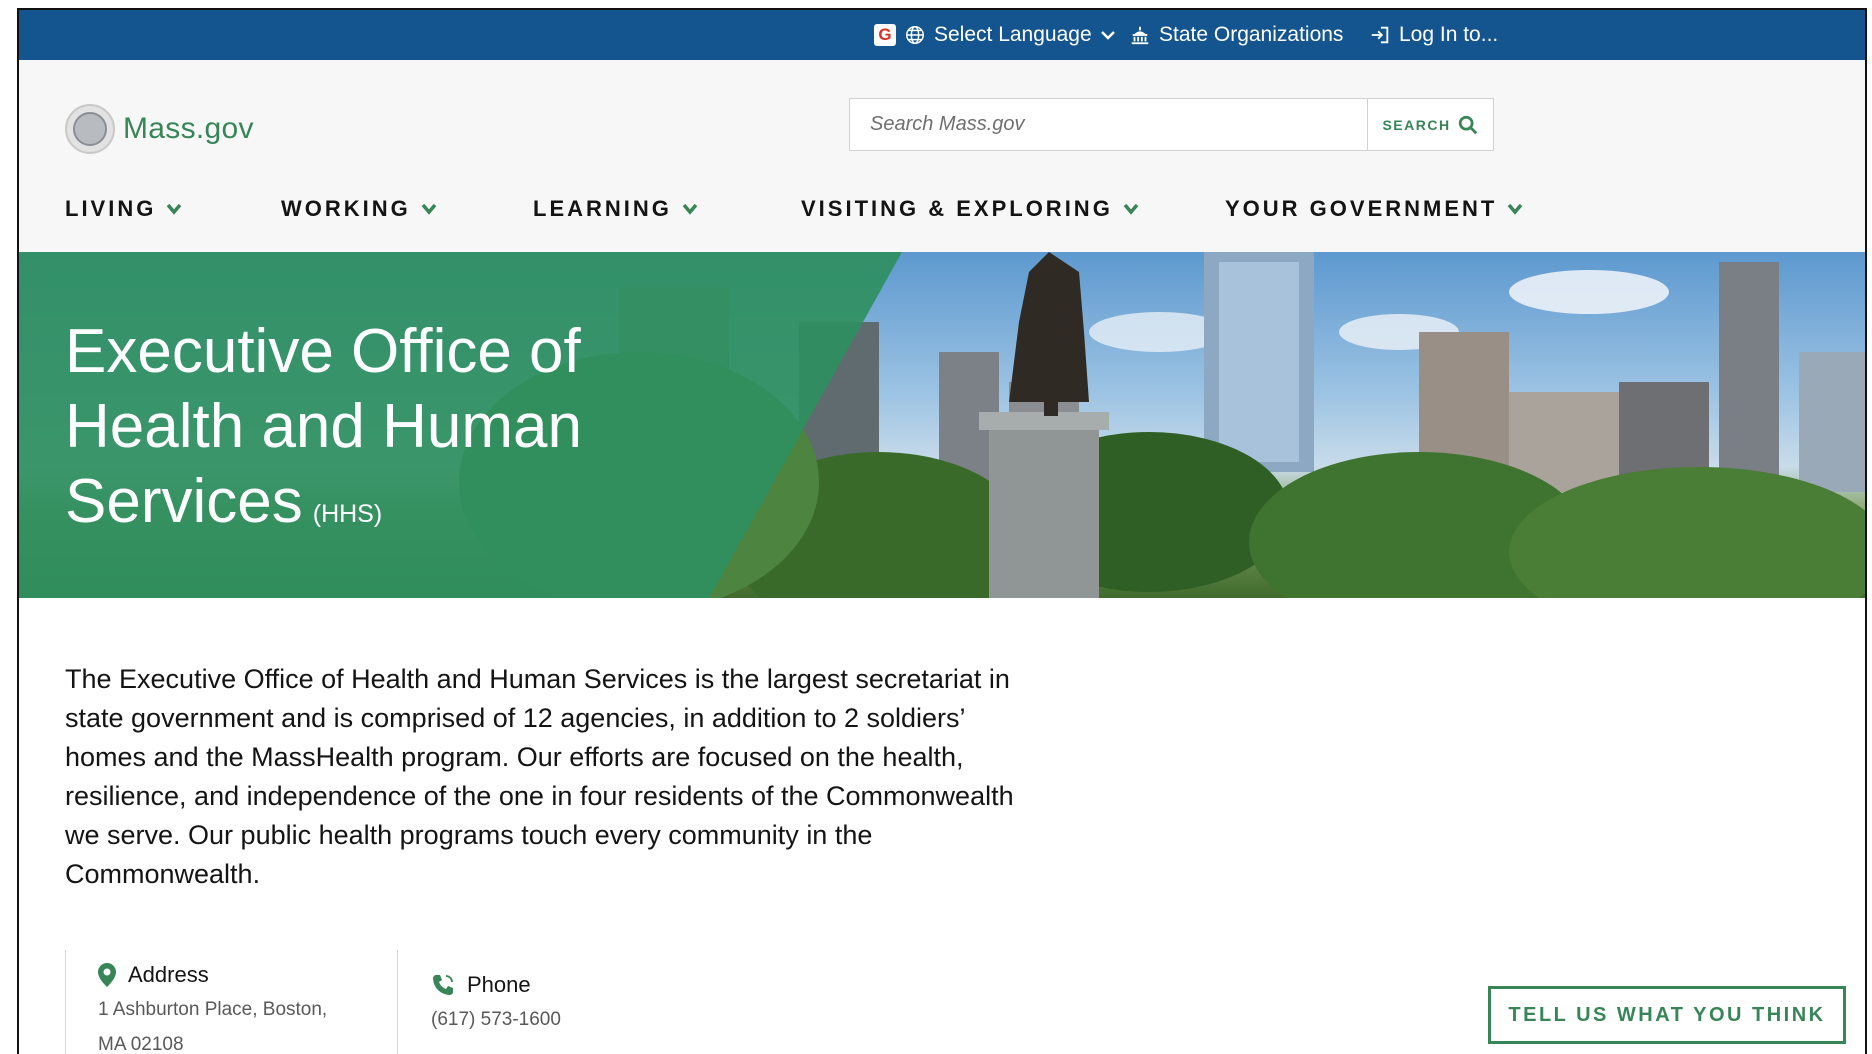 This screenshot has width=1872, height=1054. Describe the element at coordinates (885, 35) in the screenshot. I see `google-translate-icon: G` at that location.